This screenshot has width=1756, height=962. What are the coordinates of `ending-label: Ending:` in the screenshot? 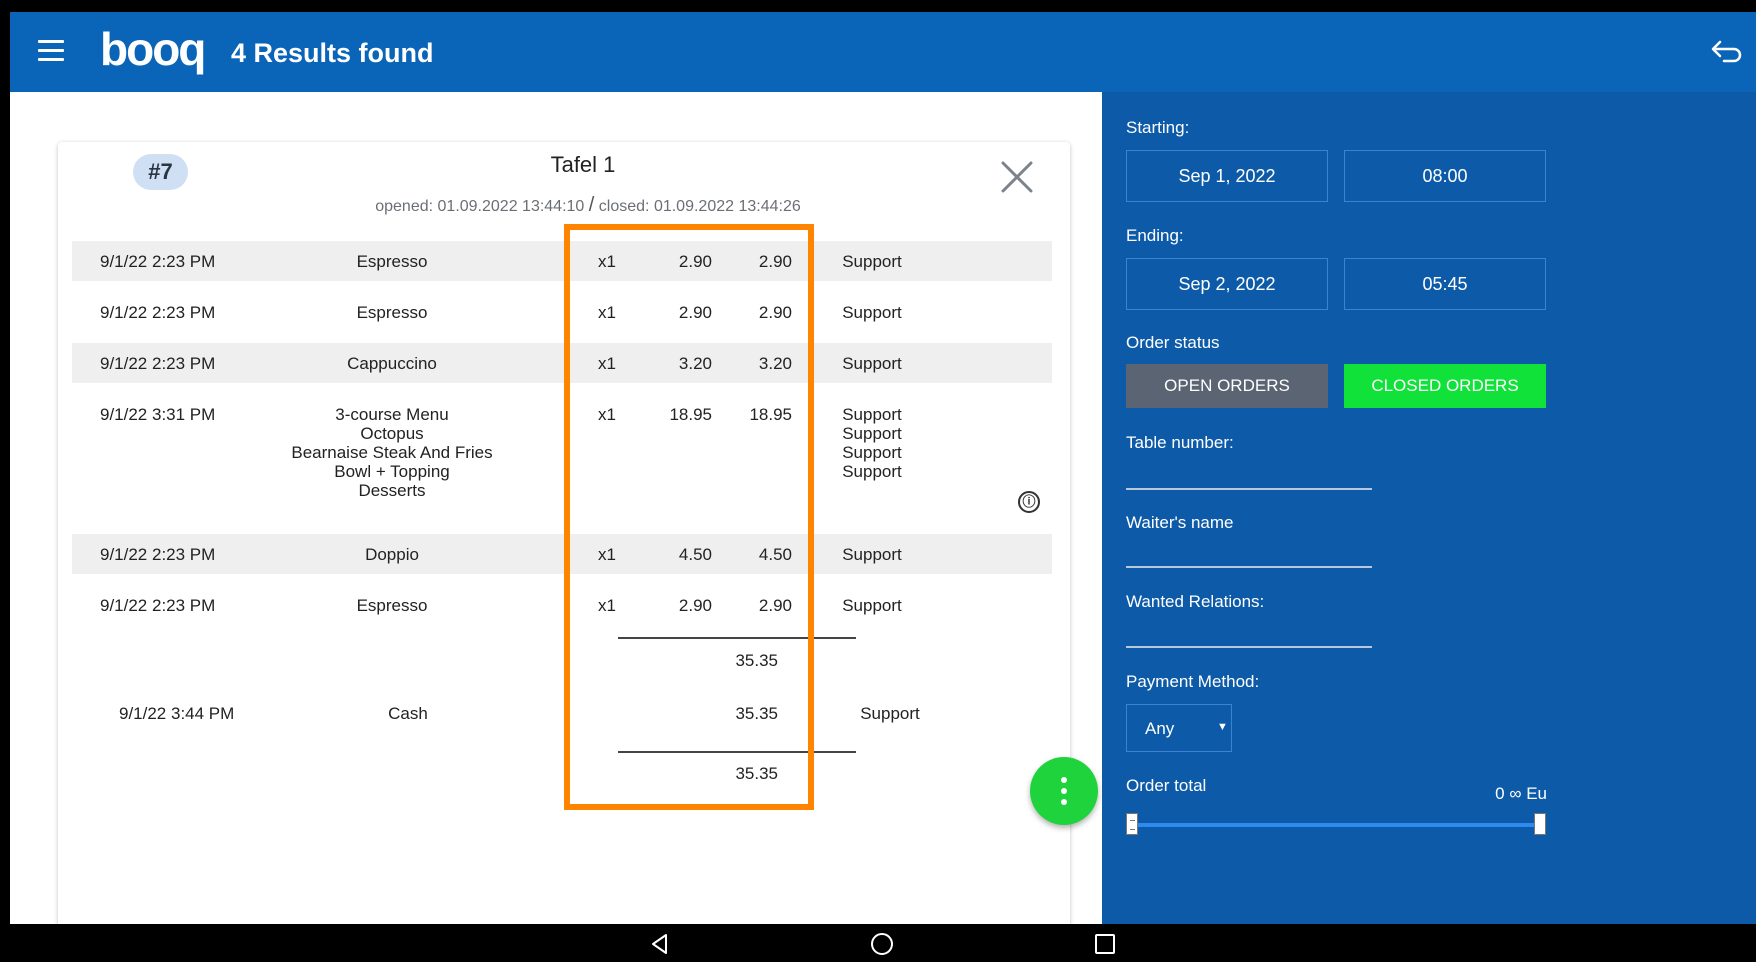 It's located at (1155, 235).